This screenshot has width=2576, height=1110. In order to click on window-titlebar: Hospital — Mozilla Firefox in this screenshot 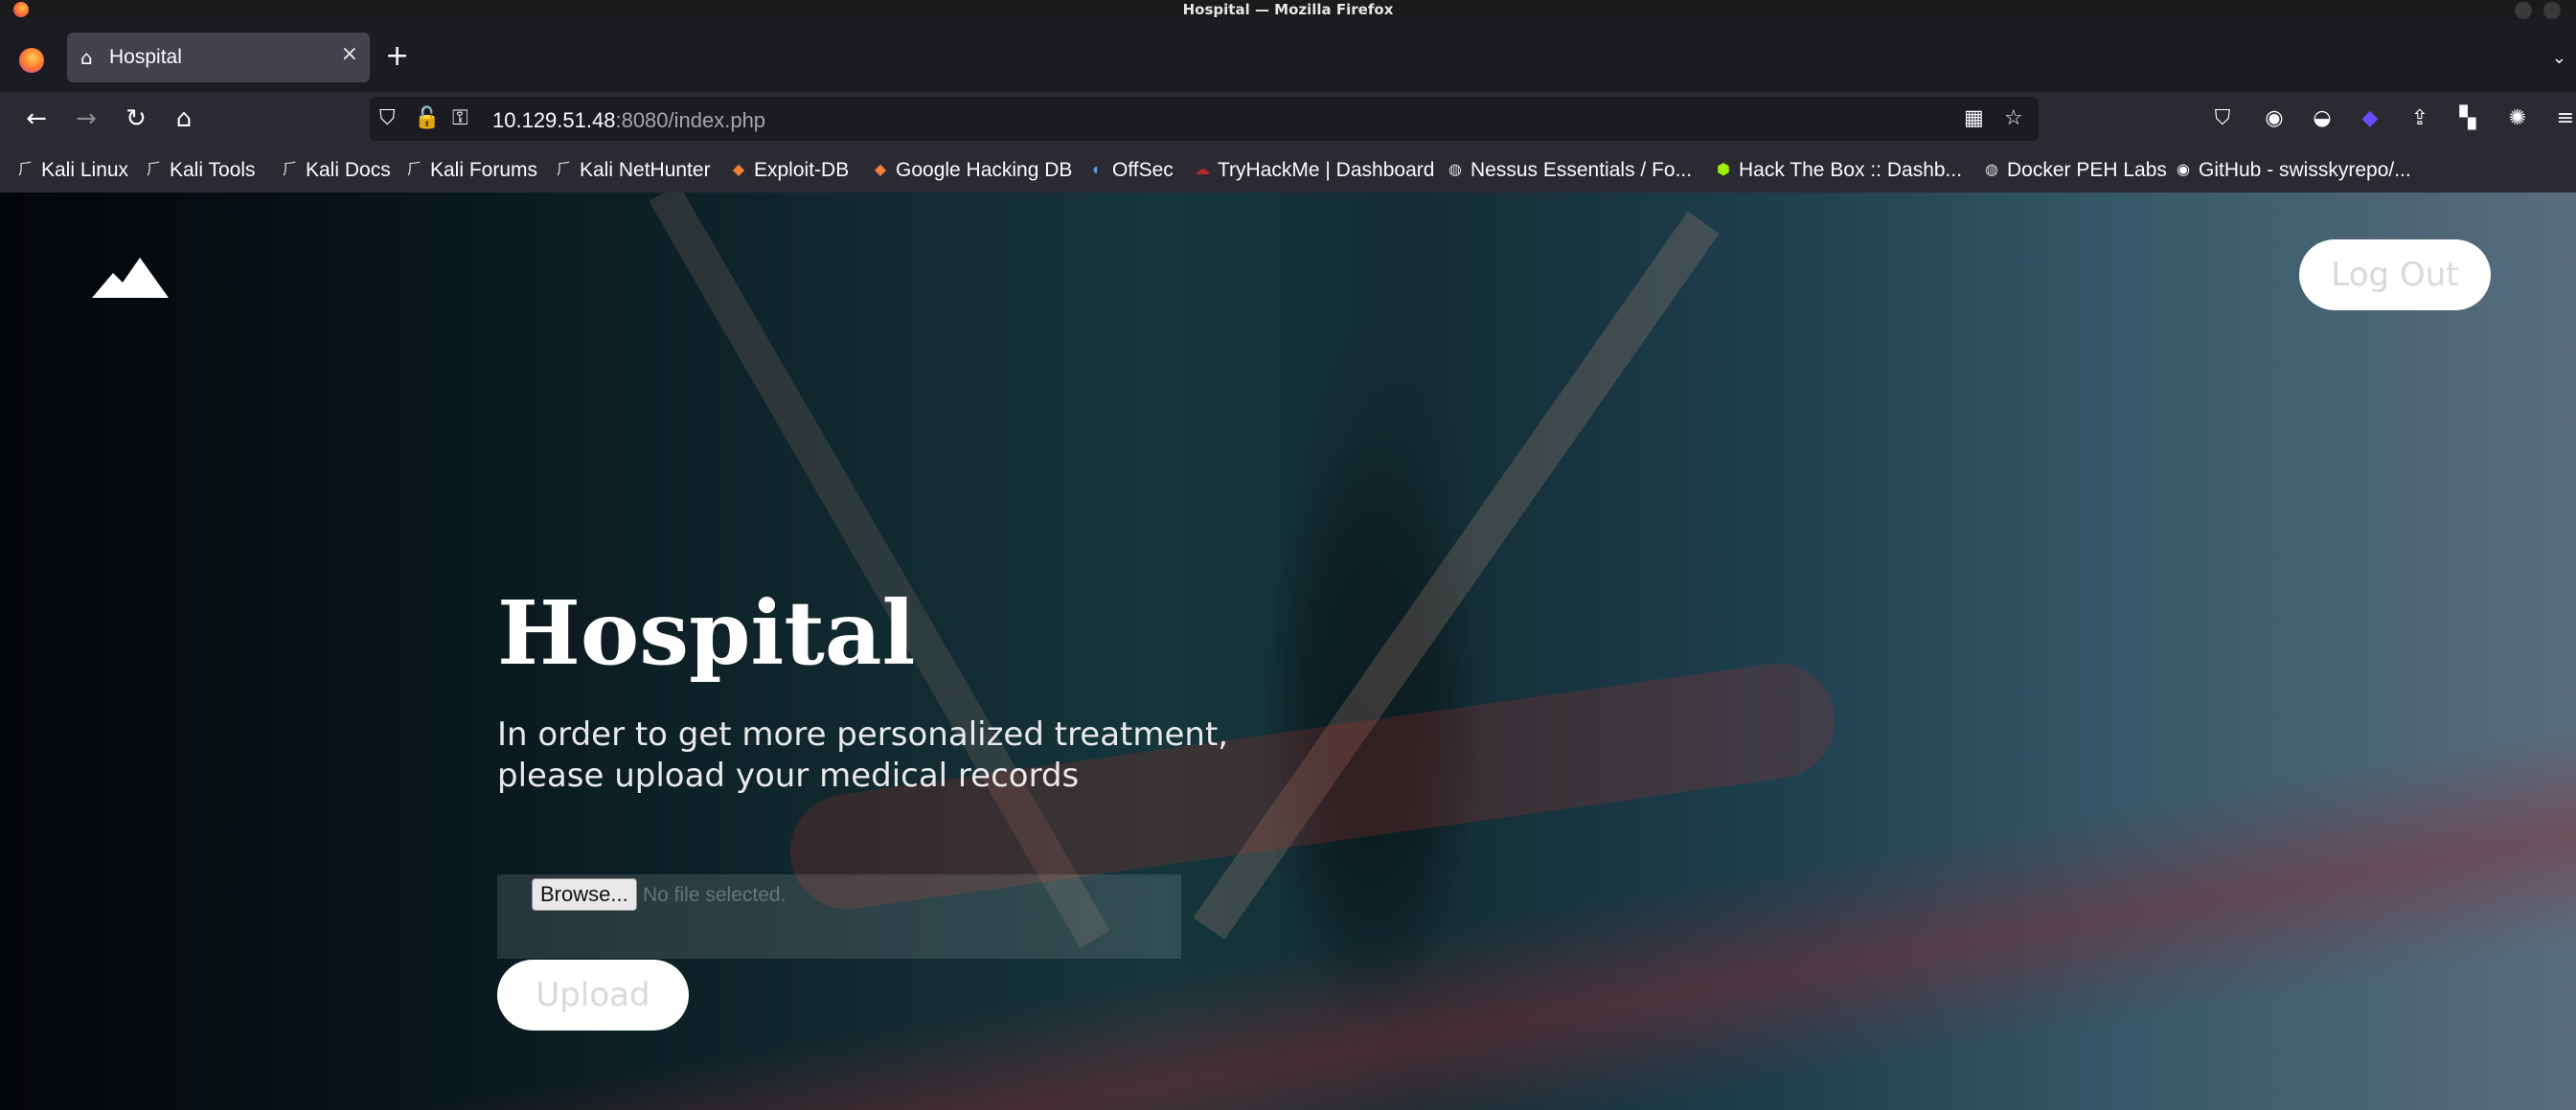, I will do `click(1288, 9)`.